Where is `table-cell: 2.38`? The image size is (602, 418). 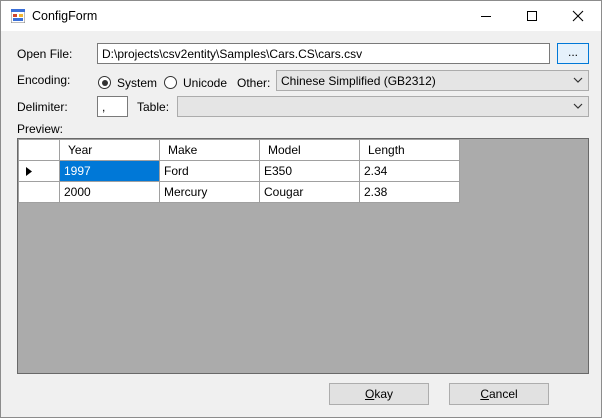
table-cell: 2.38 is located at coordinates (409, 192).